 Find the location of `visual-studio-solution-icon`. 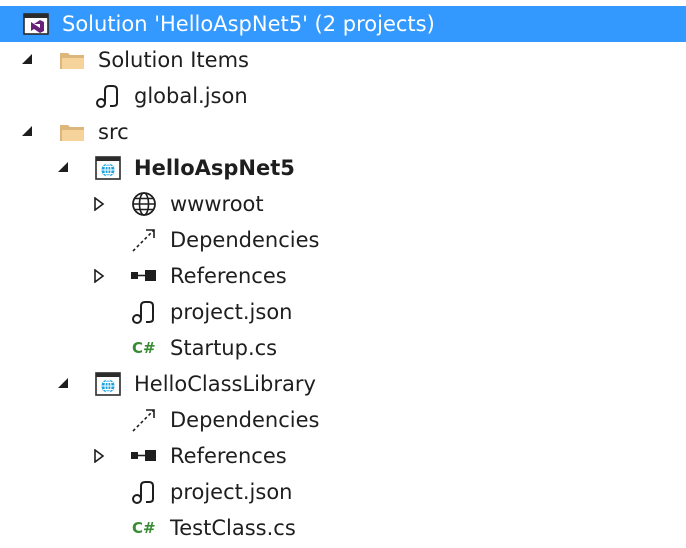

visual-studio-solution-icon is located at coordinates (36, 24).